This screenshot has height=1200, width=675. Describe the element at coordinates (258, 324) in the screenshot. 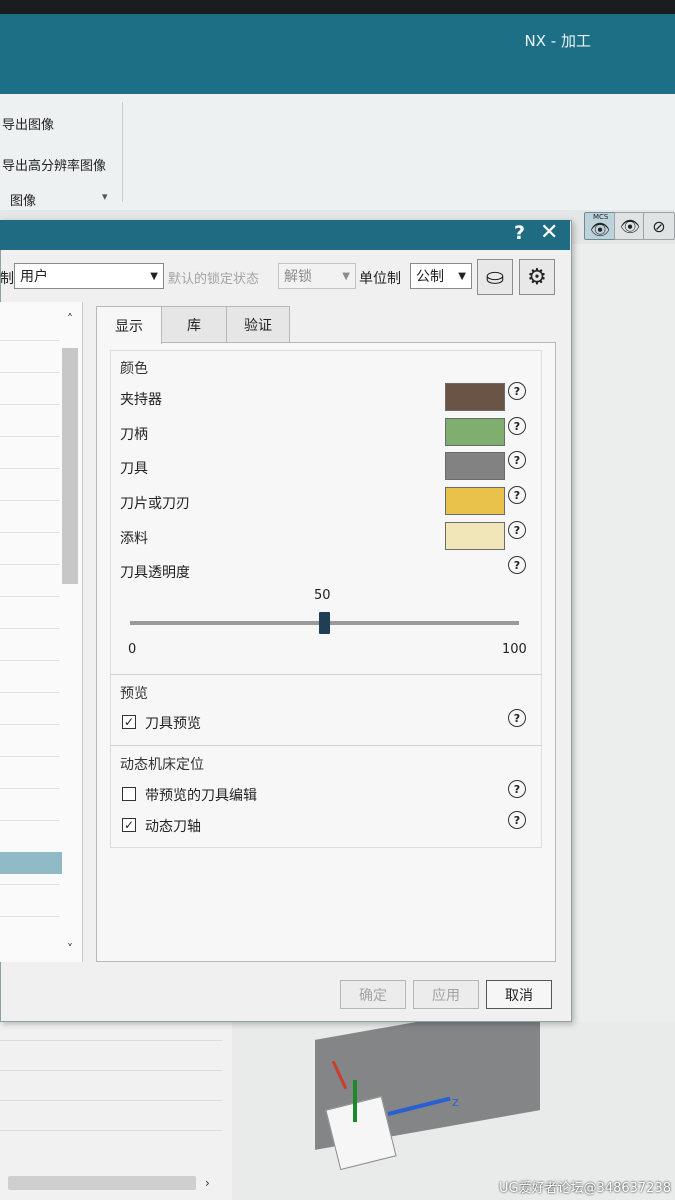

I see `tab-verify: 验证` at that location.